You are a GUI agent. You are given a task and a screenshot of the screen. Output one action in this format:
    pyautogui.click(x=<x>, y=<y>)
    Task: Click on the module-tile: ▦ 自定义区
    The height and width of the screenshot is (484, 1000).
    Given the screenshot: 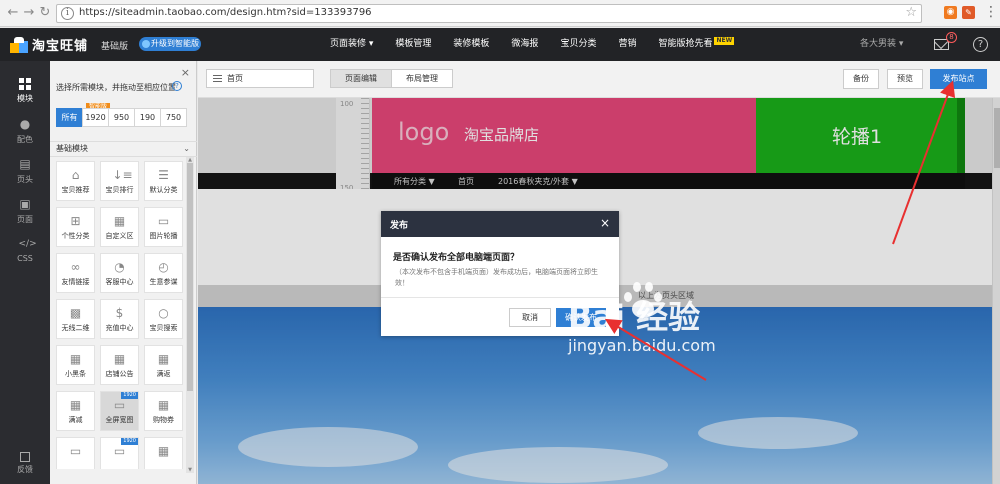 What is the action you would take?
    pyautogui.click(x=119, y=227)
    